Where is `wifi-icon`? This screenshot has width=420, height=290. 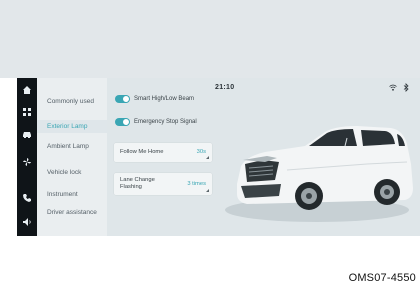
wifi-icon is located at coordinates (393, 87).